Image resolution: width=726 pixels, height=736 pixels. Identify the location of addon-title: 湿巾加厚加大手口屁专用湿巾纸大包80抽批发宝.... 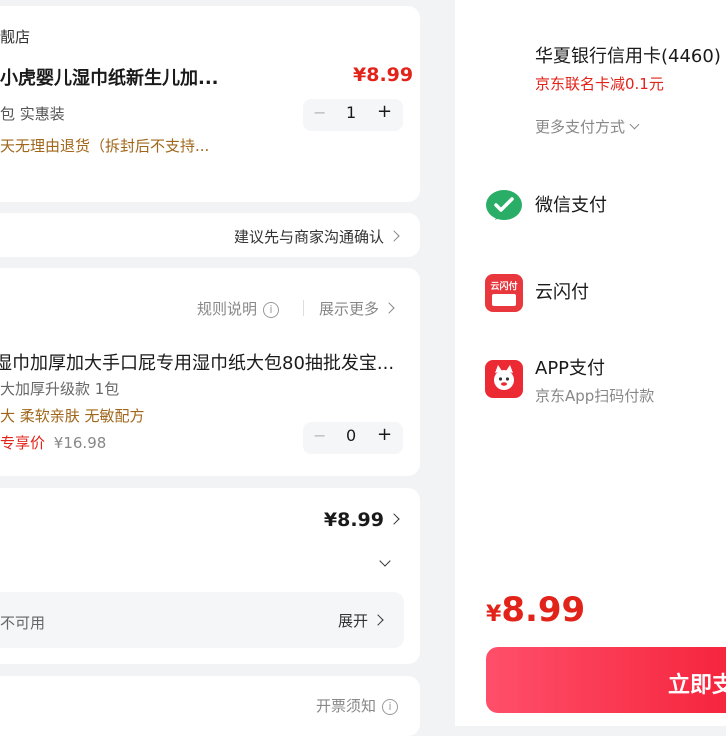
(197, 362).